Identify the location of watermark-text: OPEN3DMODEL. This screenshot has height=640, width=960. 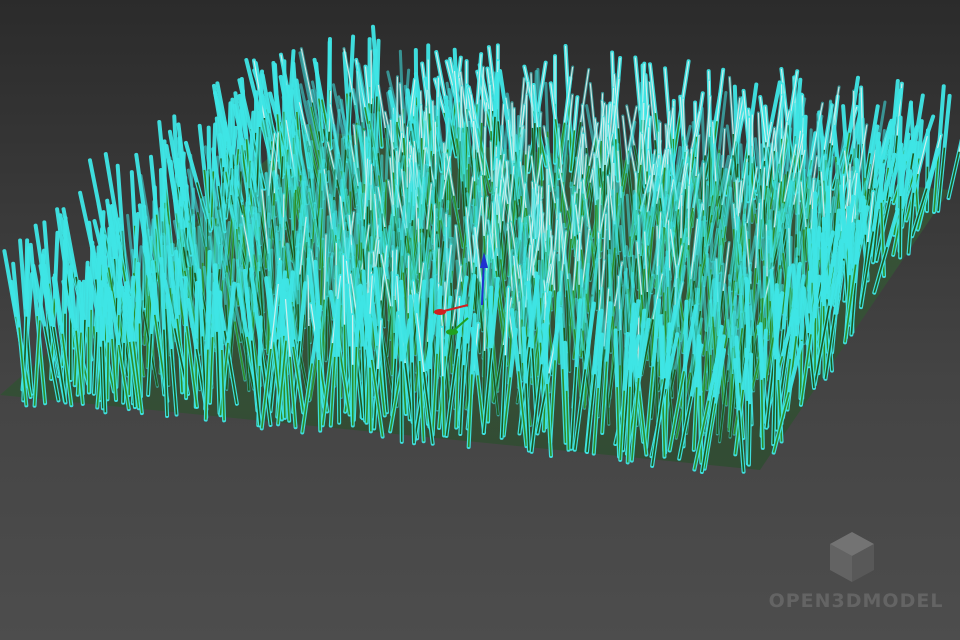
(856, 601).